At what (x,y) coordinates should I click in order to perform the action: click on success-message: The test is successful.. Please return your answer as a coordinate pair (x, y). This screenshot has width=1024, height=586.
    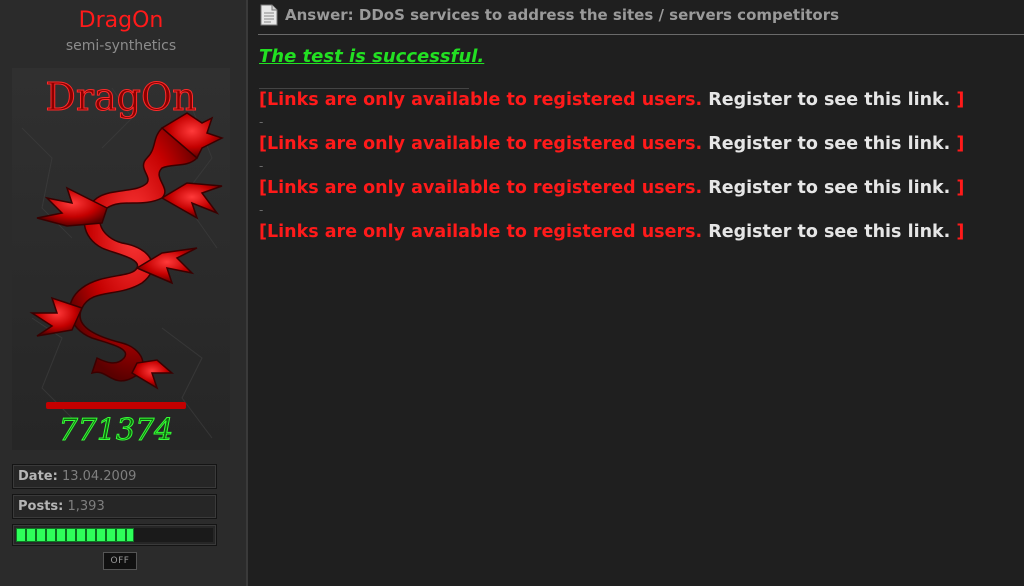
    Looking at the image, I should click on (372, 56).